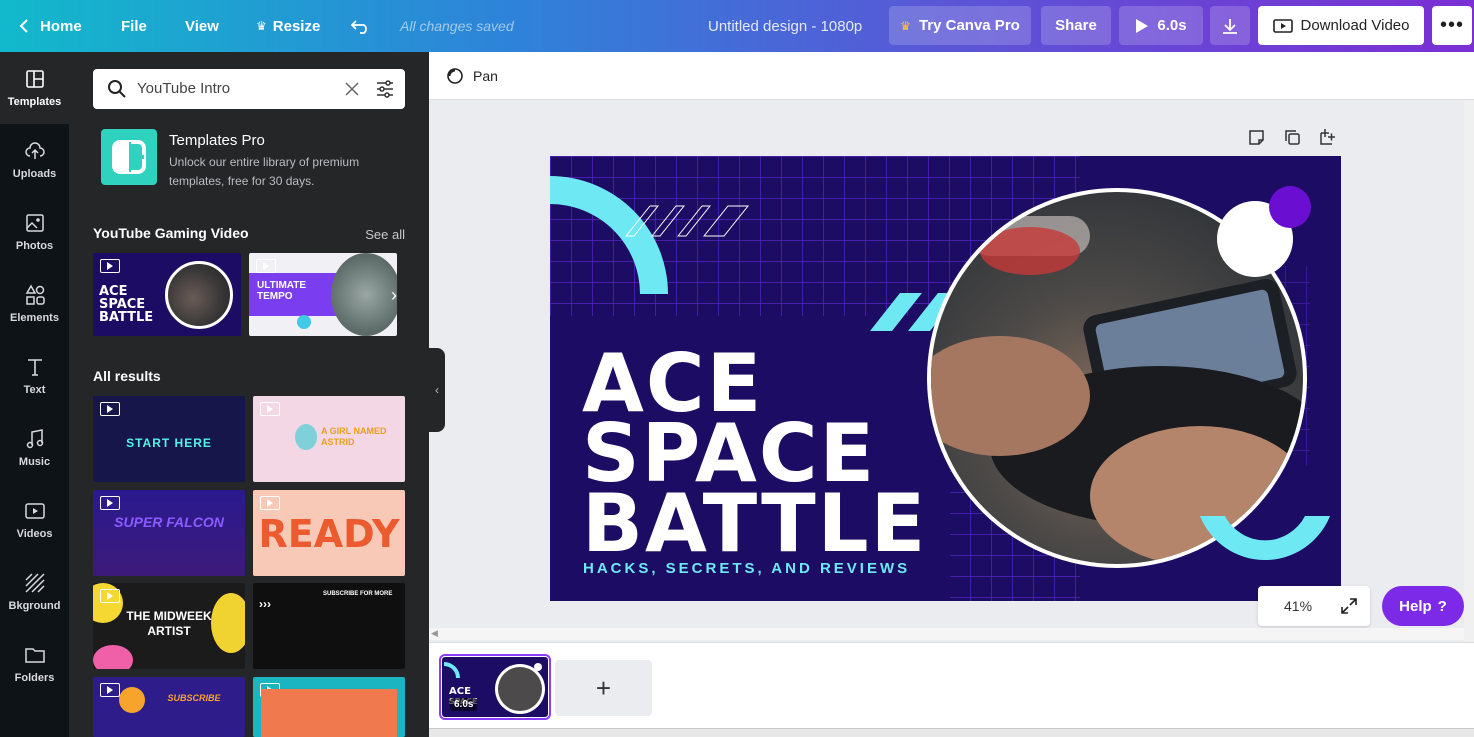 Image resolution: width=1474 pixels, height=737 pixels. I want to click on result-template-ready: READY, so click(329, 533).